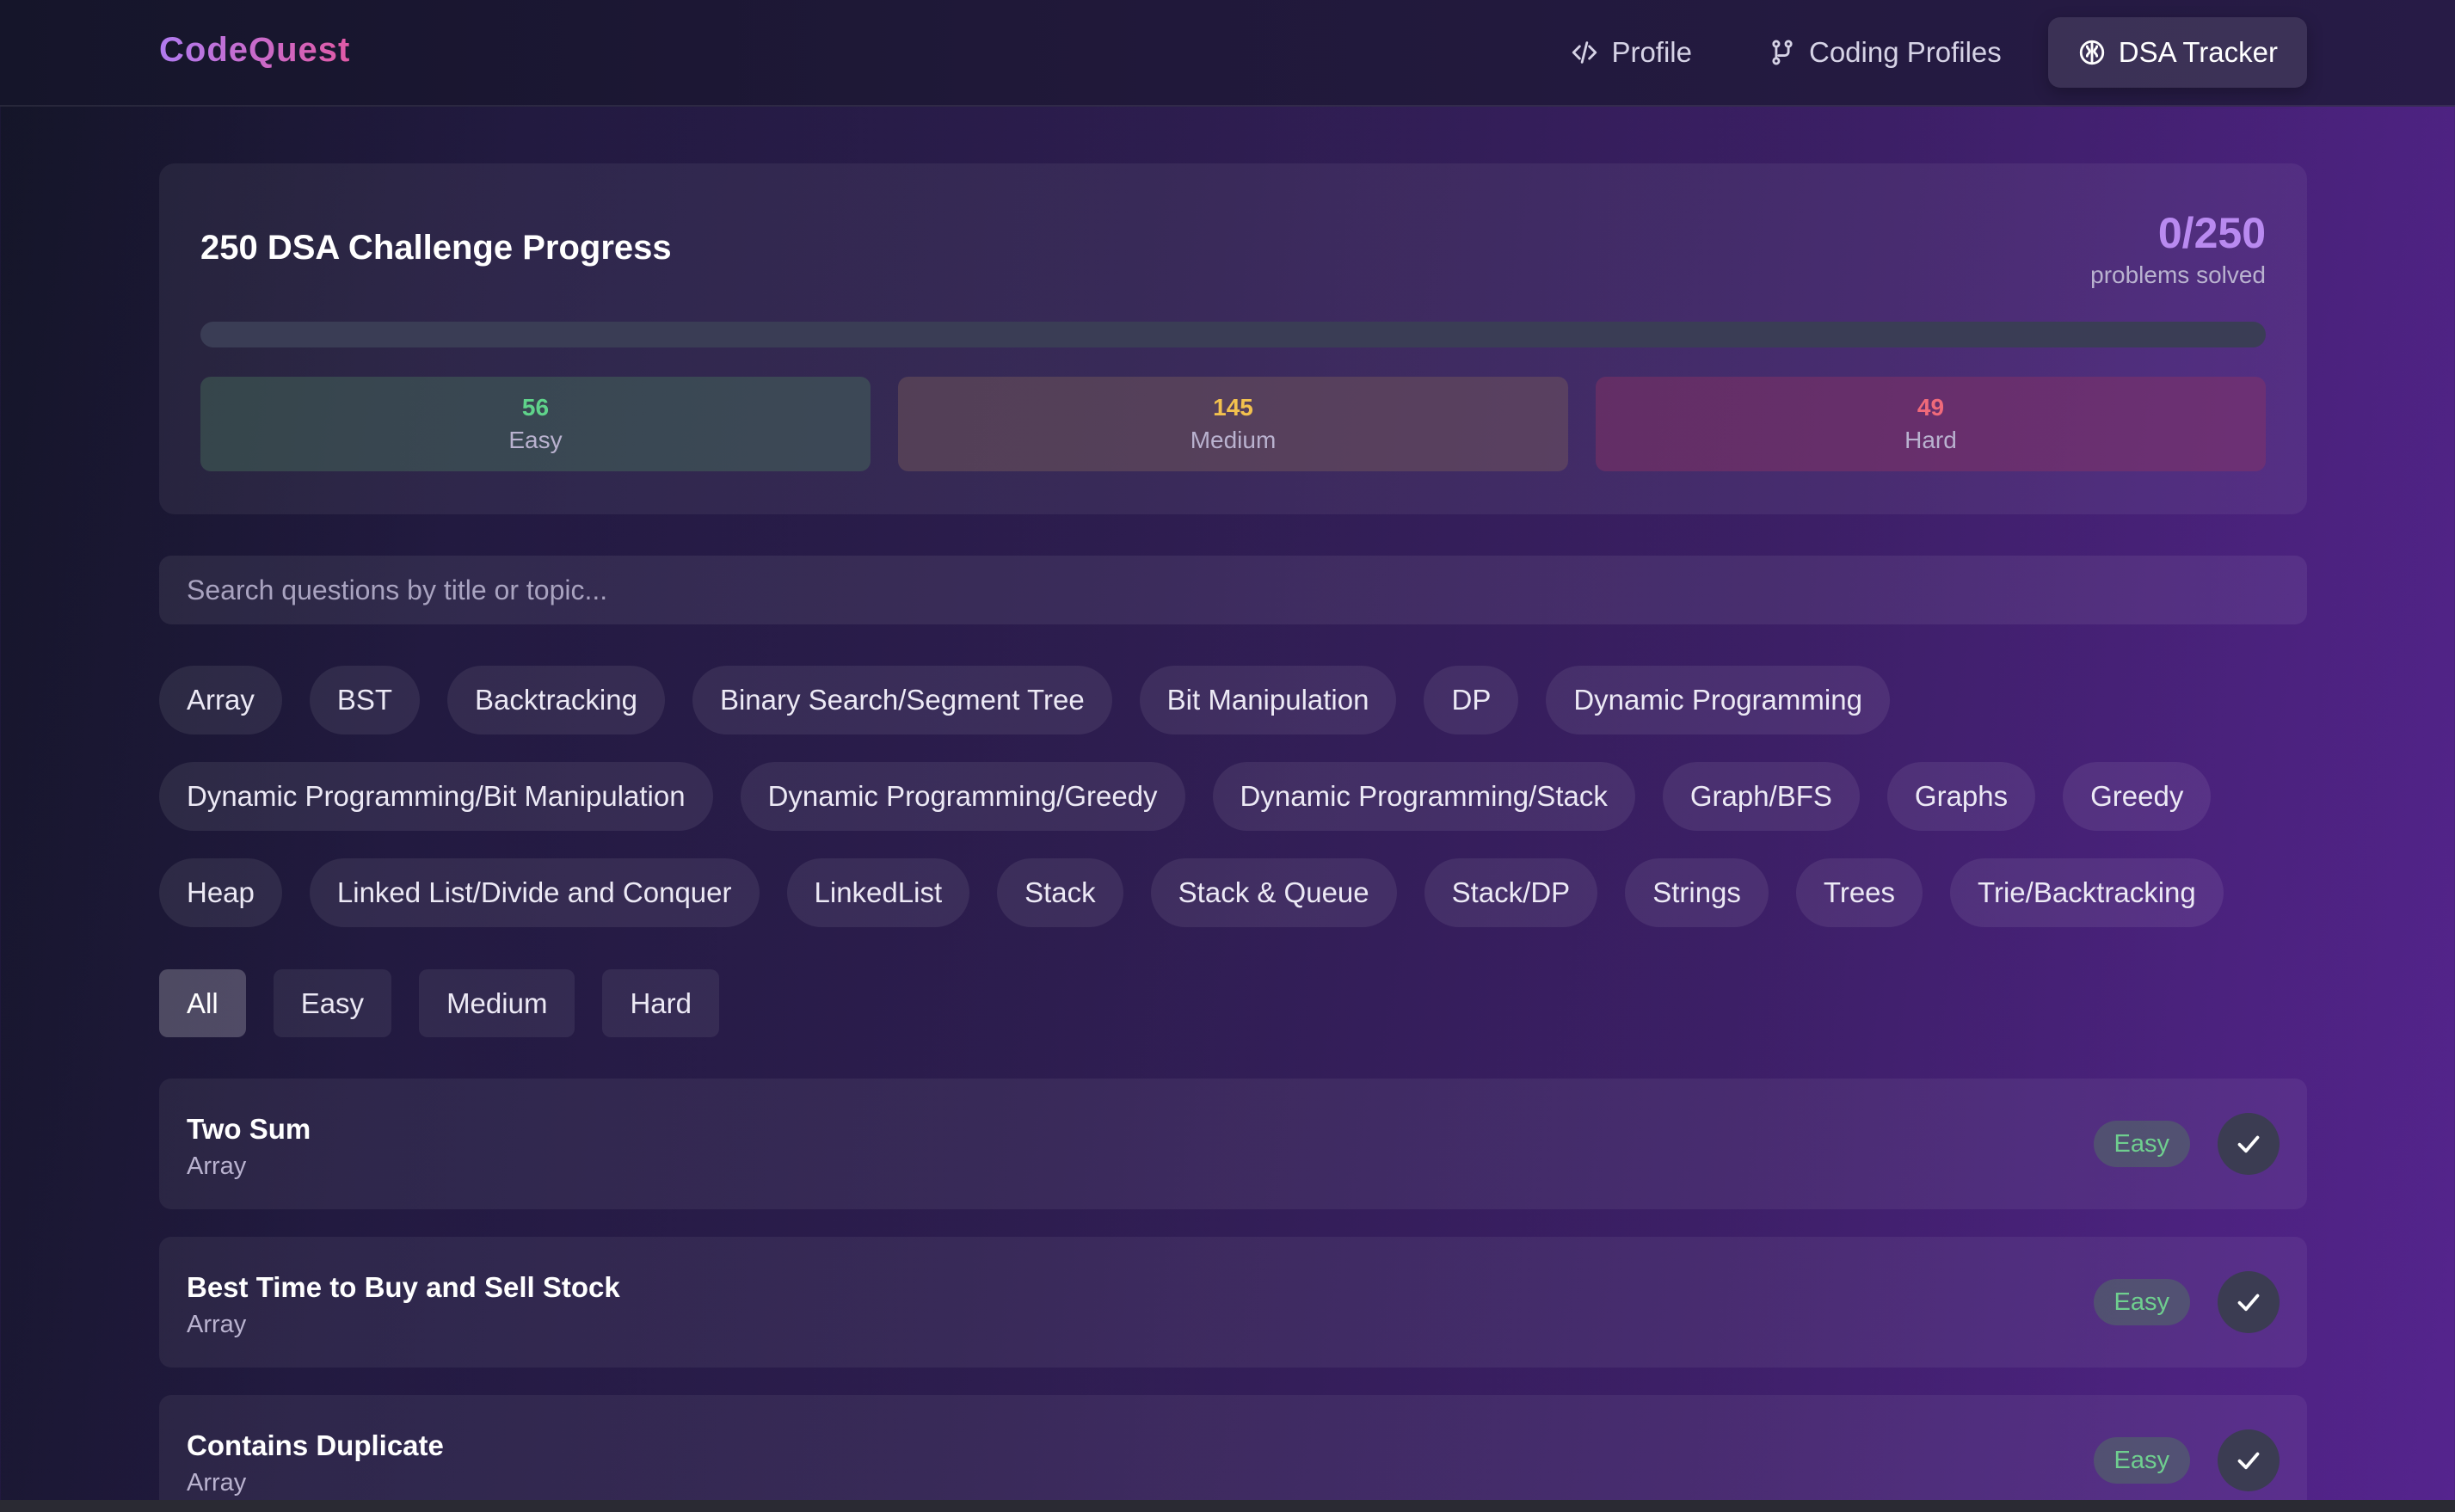 The image size is (2455, 1512). I want to click on progress-subtitle: problems solved, so click(2178, 275).